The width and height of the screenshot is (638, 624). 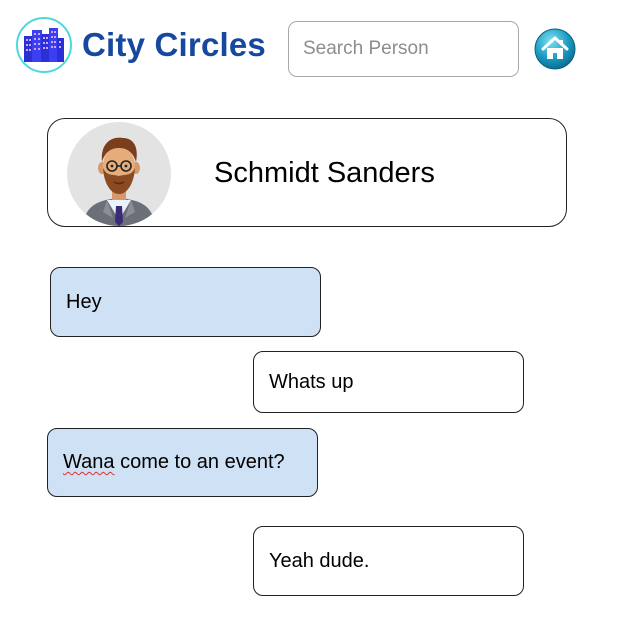 What do you see at coordinates (388, 382) in the screenshot?
I see `message-sent: Whats up` at bounding box center [388, 382].